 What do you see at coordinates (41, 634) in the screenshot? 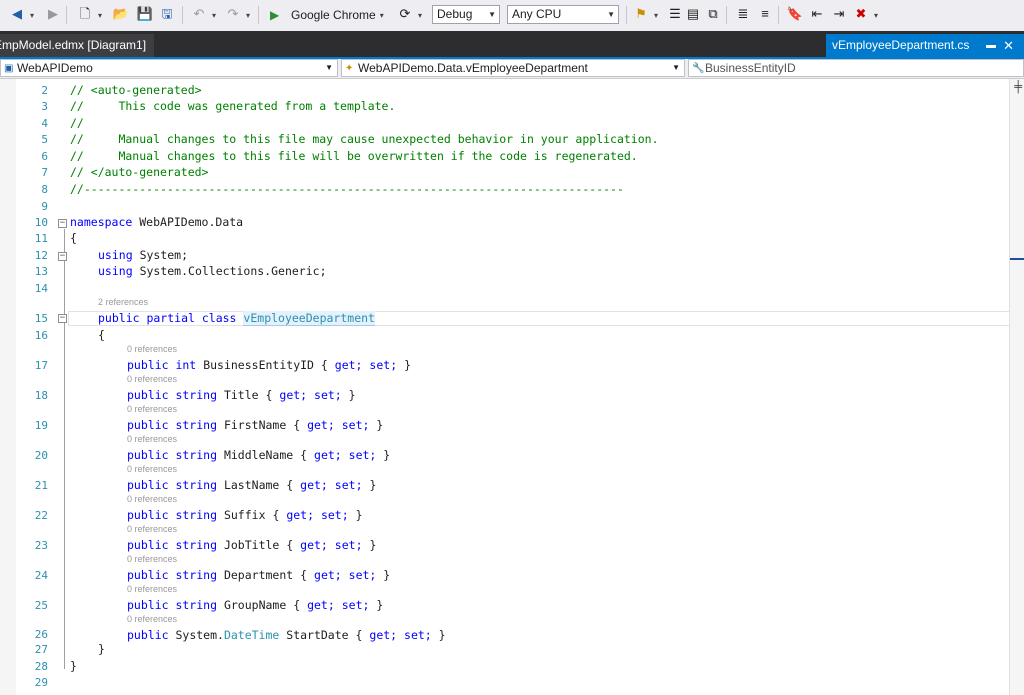
I see `line-number: 26` at bounding box center [41, 634].